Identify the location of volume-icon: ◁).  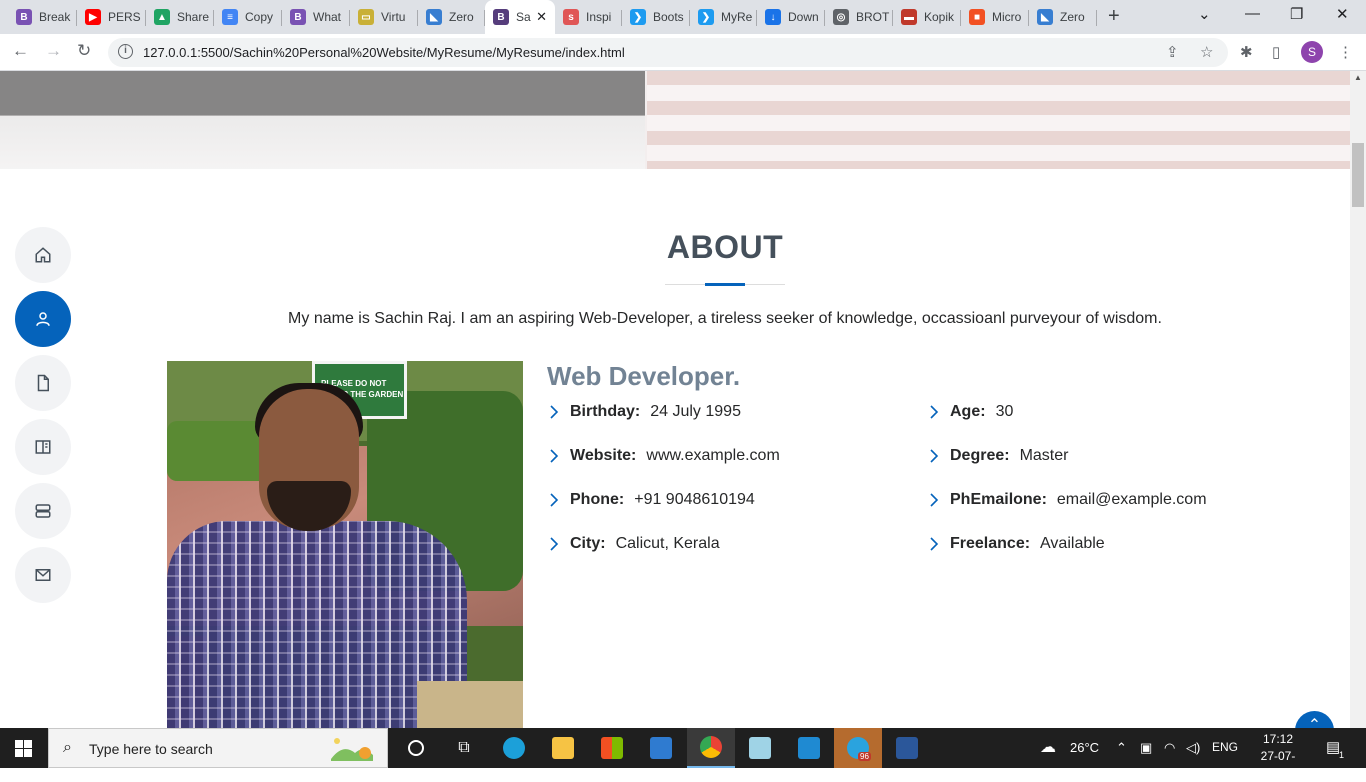
(1193, 748).